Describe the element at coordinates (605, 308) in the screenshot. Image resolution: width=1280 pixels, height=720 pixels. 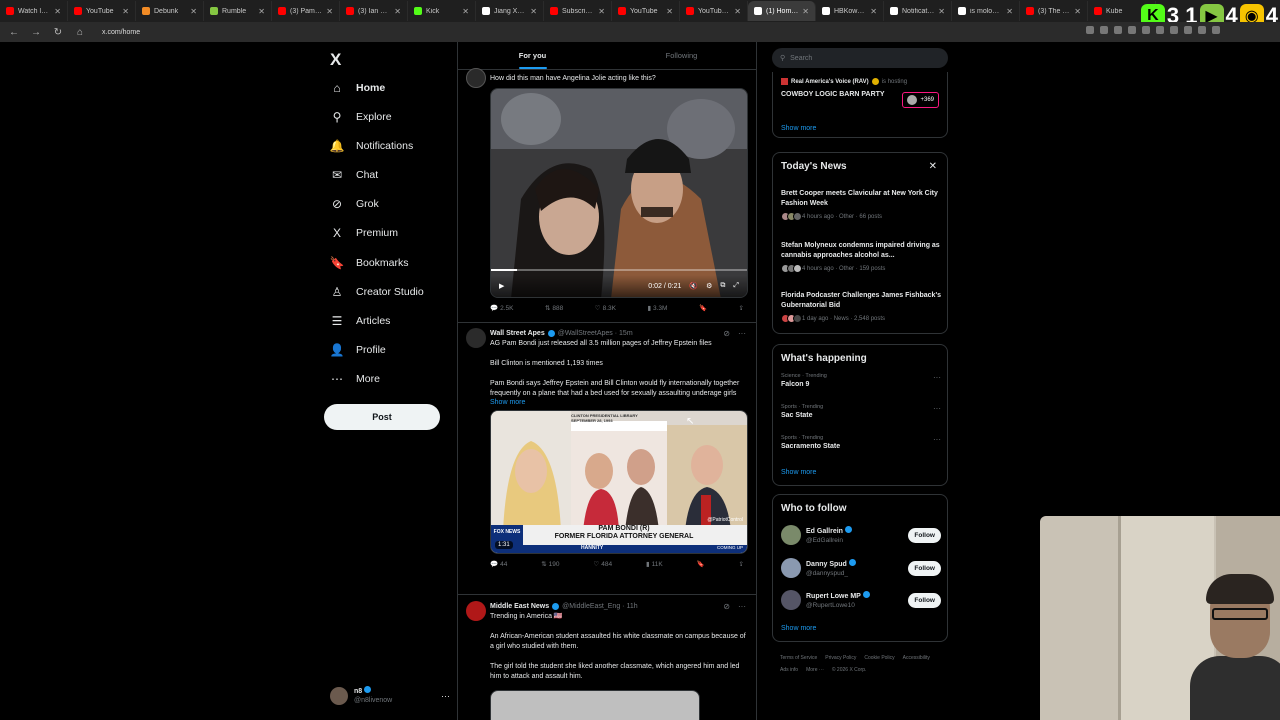
I see `like-button: ♡ 8.3K` at that location.